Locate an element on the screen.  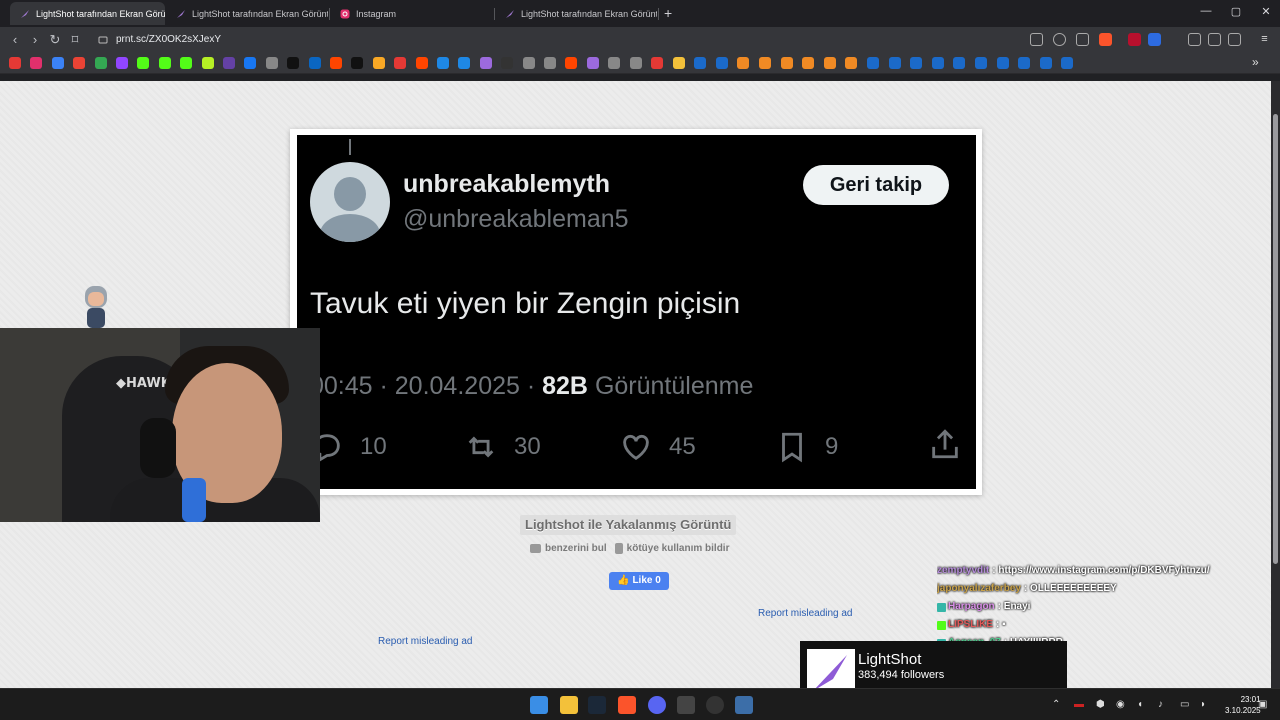
notifications-icon: ▣ is located at coordinates (1262, 704).